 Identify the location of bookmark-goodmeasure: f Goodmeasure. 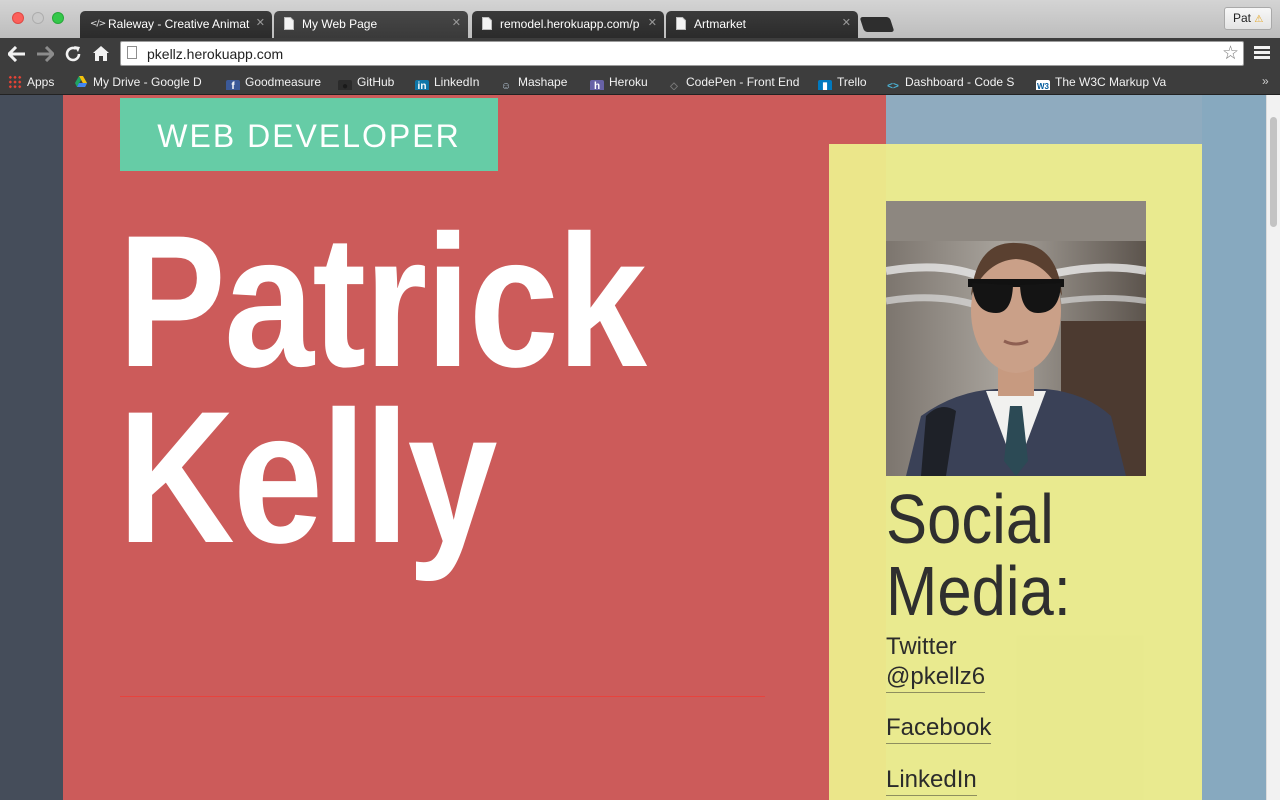
(273, 82).